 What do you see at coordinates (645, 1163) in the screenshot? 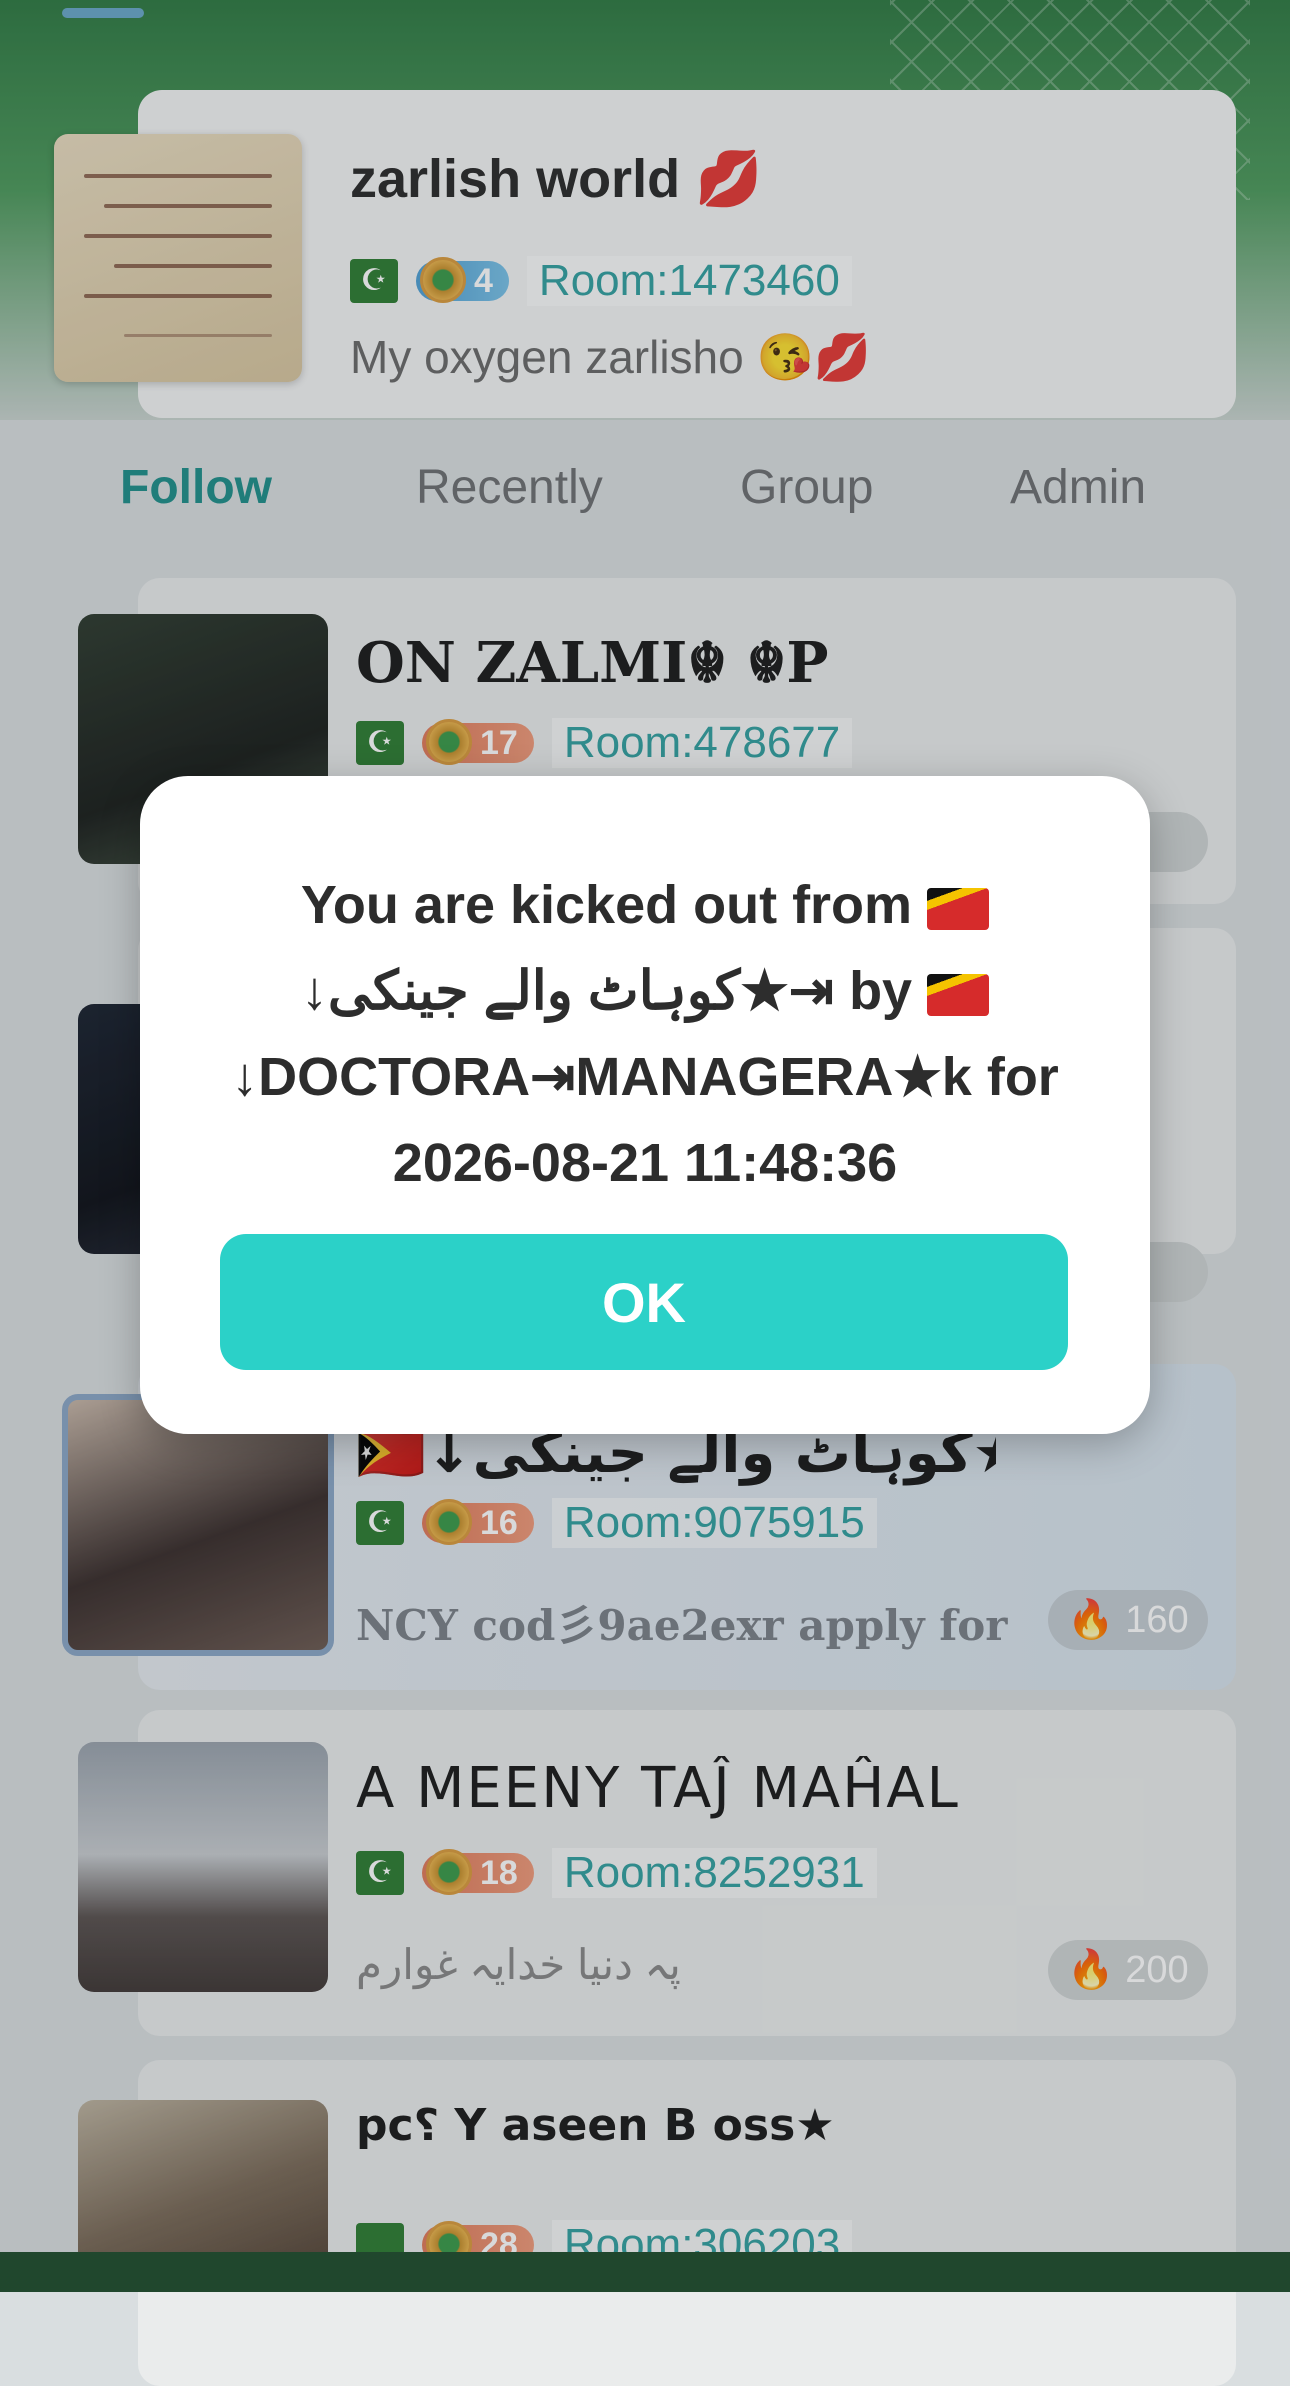
I see `dialog-timestamp: 2026-08-21 11:48:36` at bounding box center [645, 1163].